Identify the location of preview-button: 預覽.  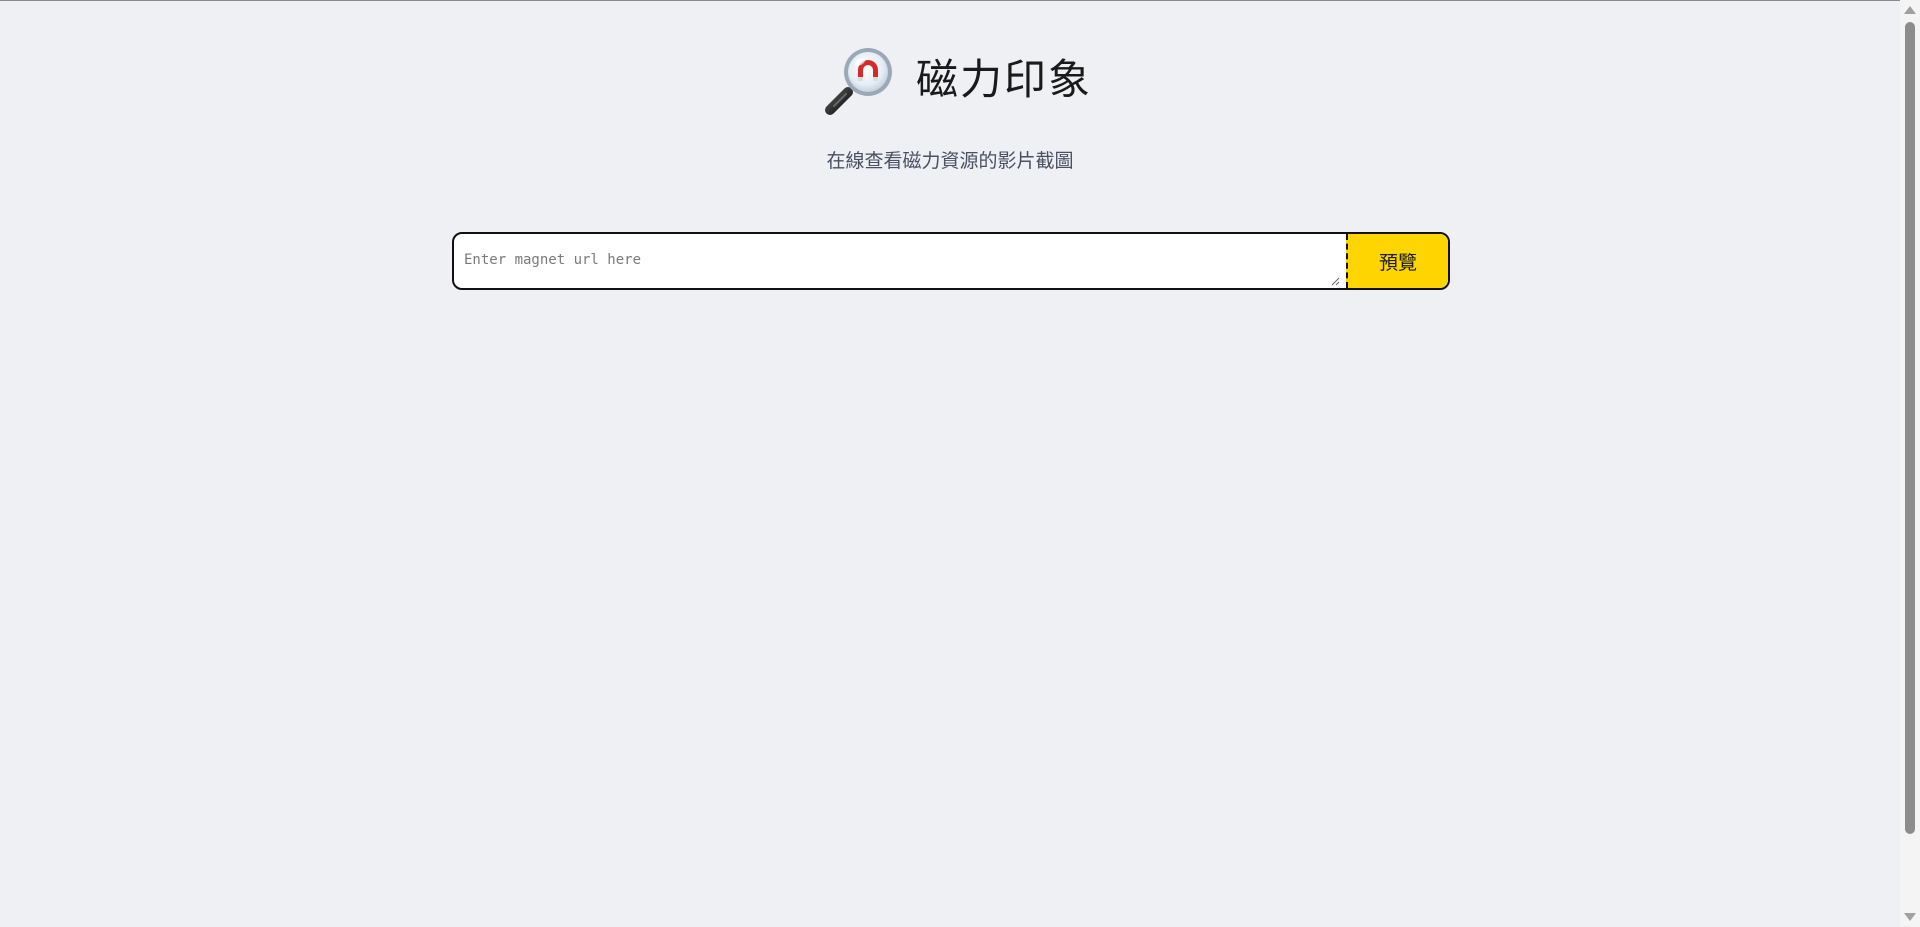
(1397, 261).